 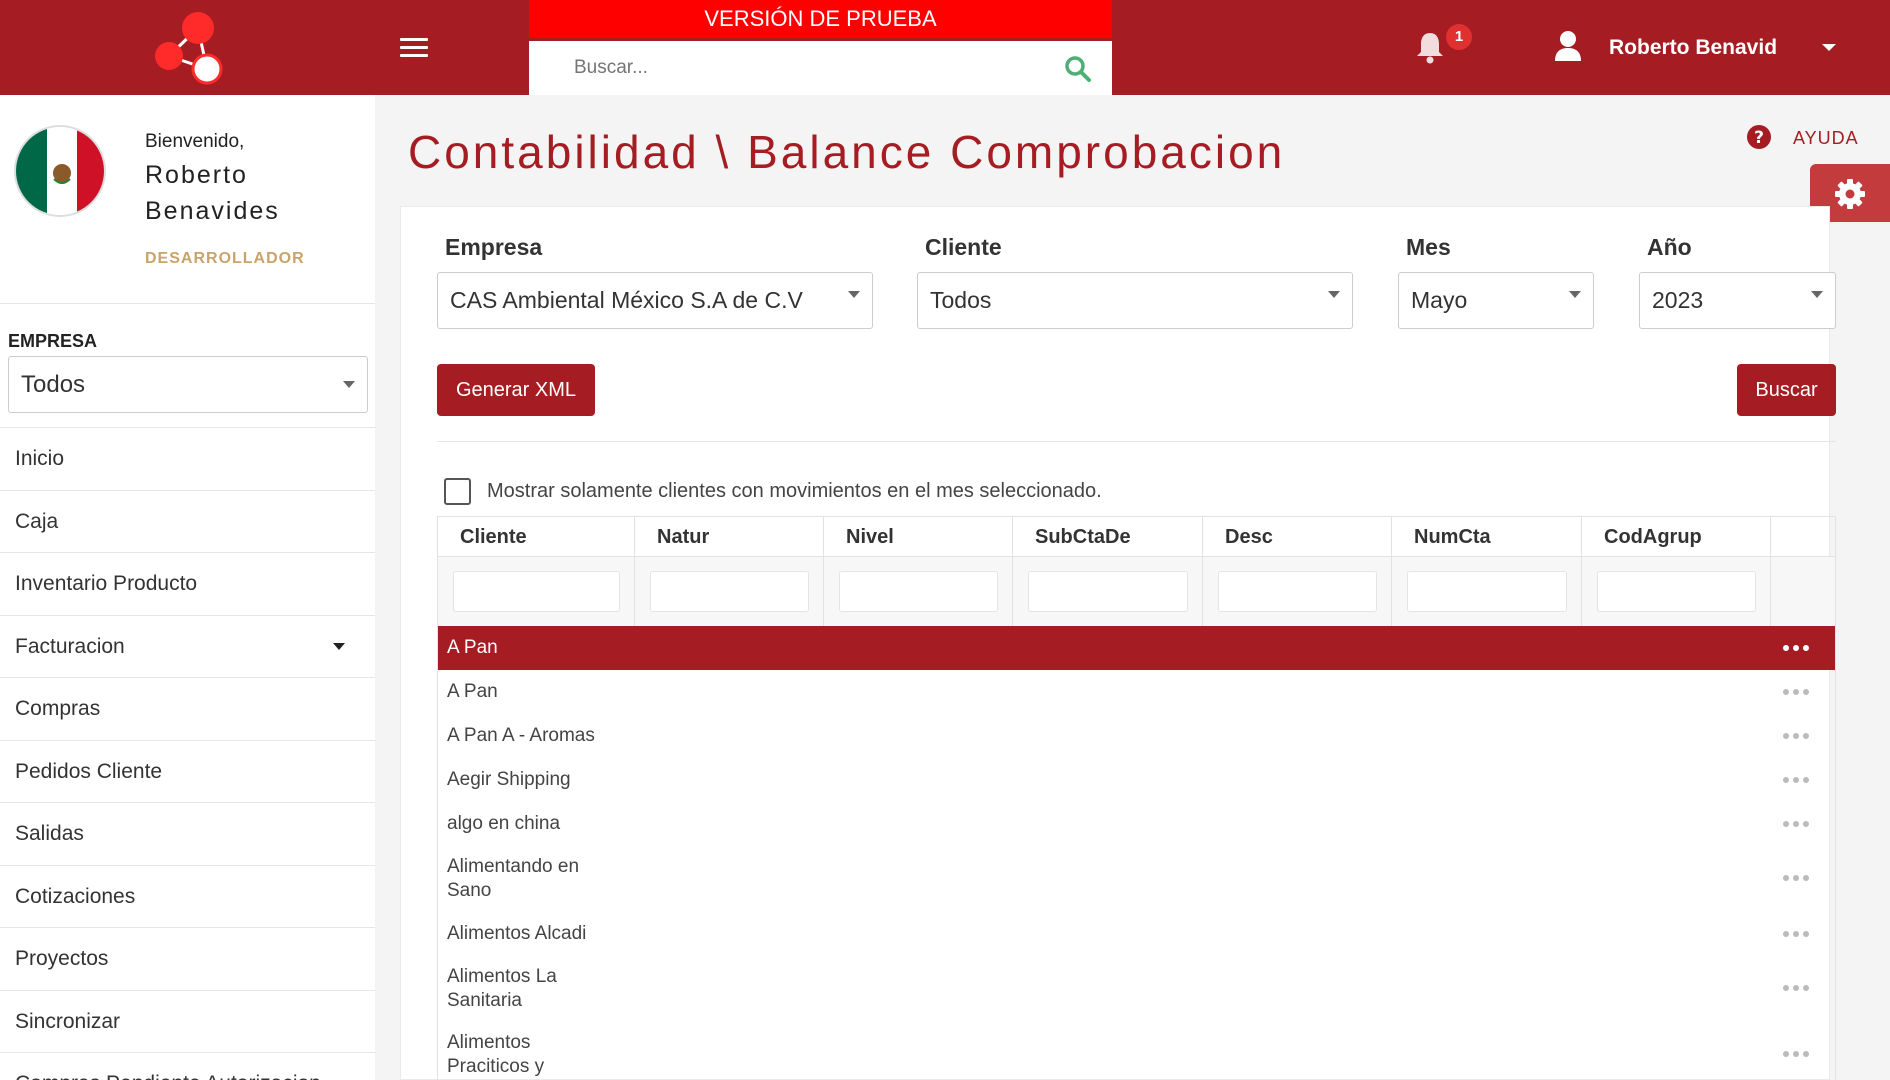 I want to click on sidebar-item-salidas: Salidas, so click(x=187, y=833).